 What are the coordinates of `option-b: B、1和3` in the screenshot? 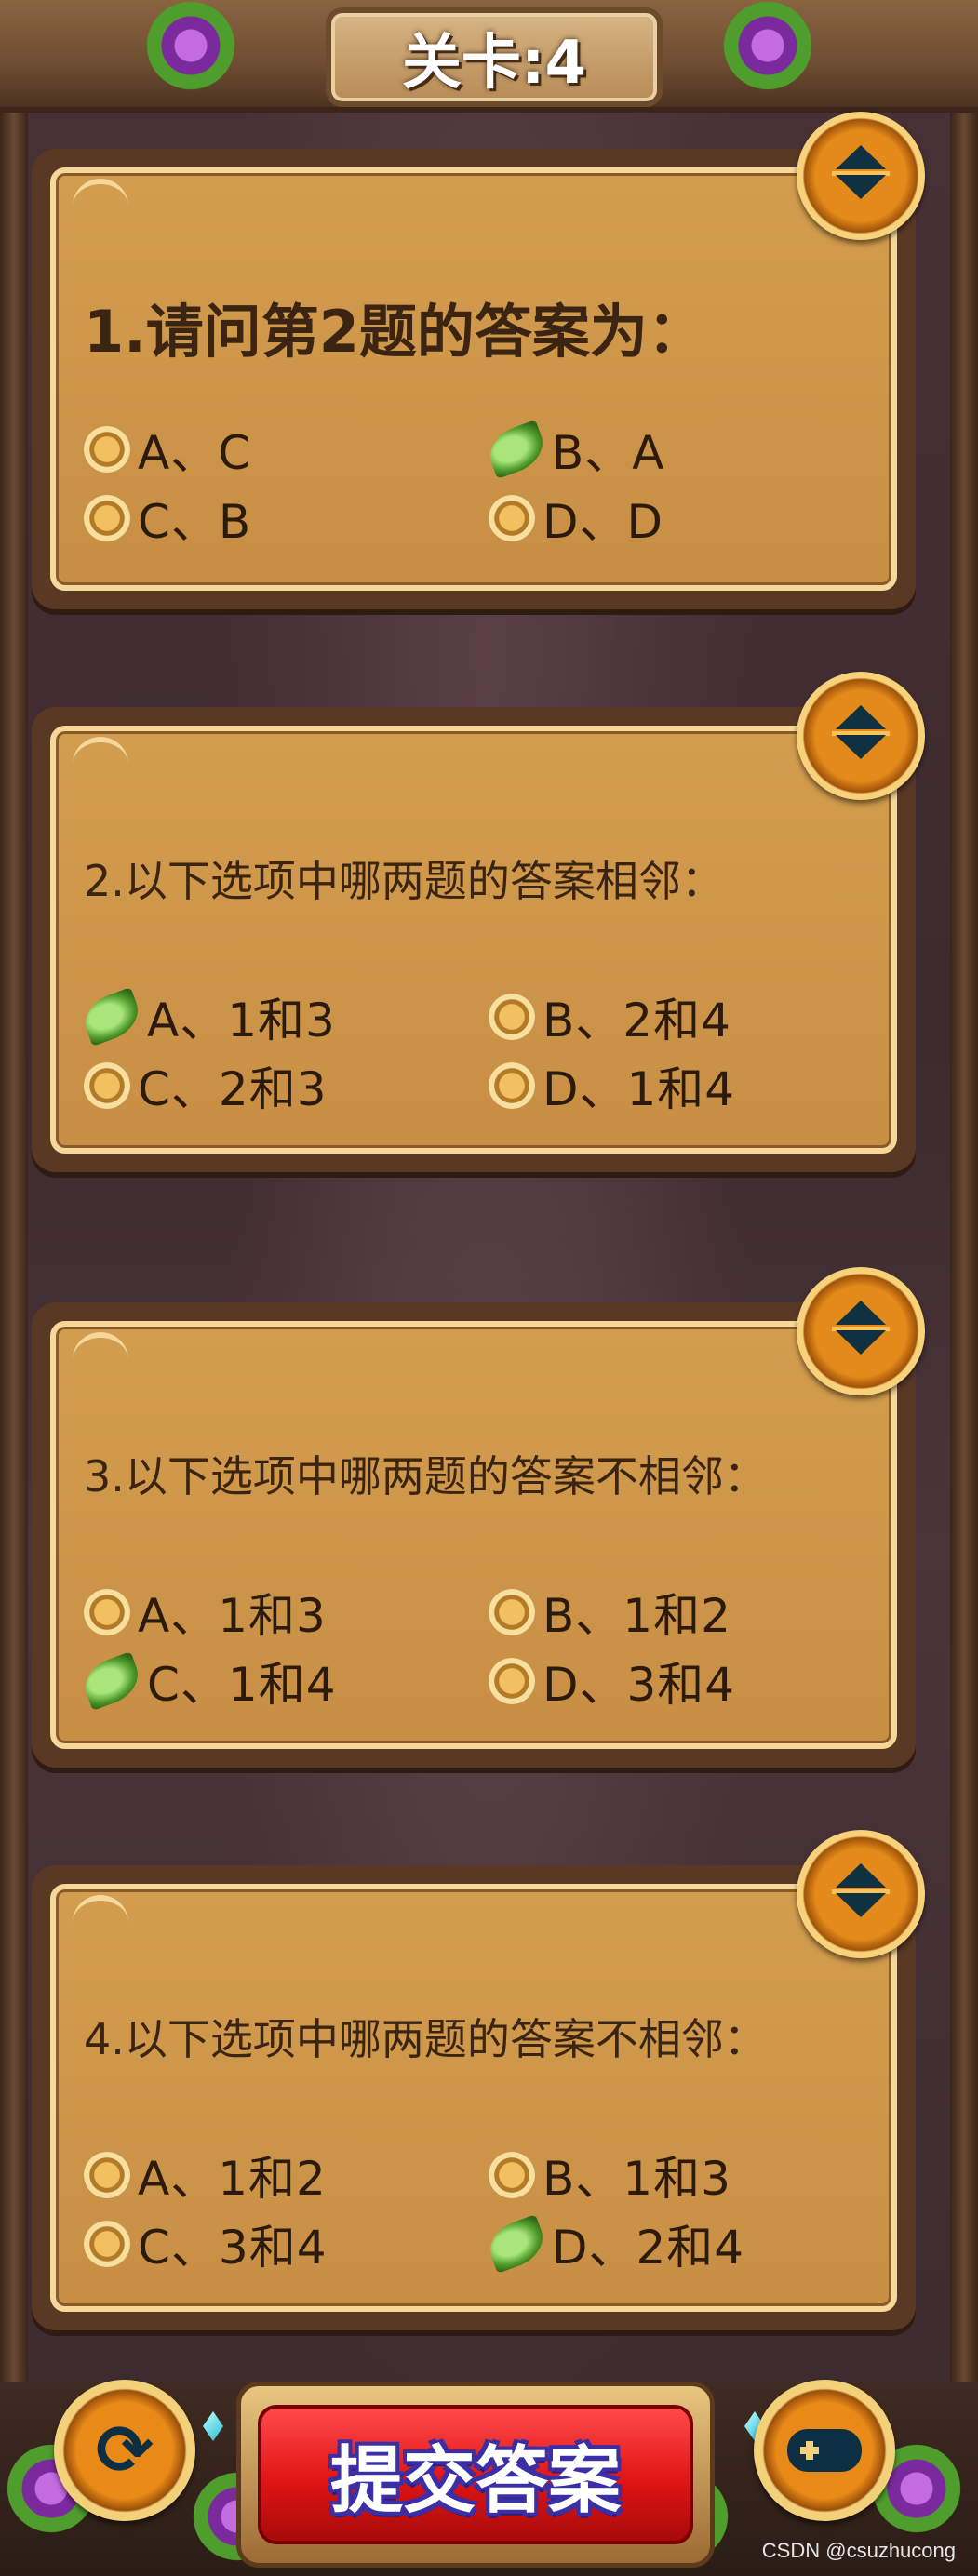 It's located at (682, 2175).